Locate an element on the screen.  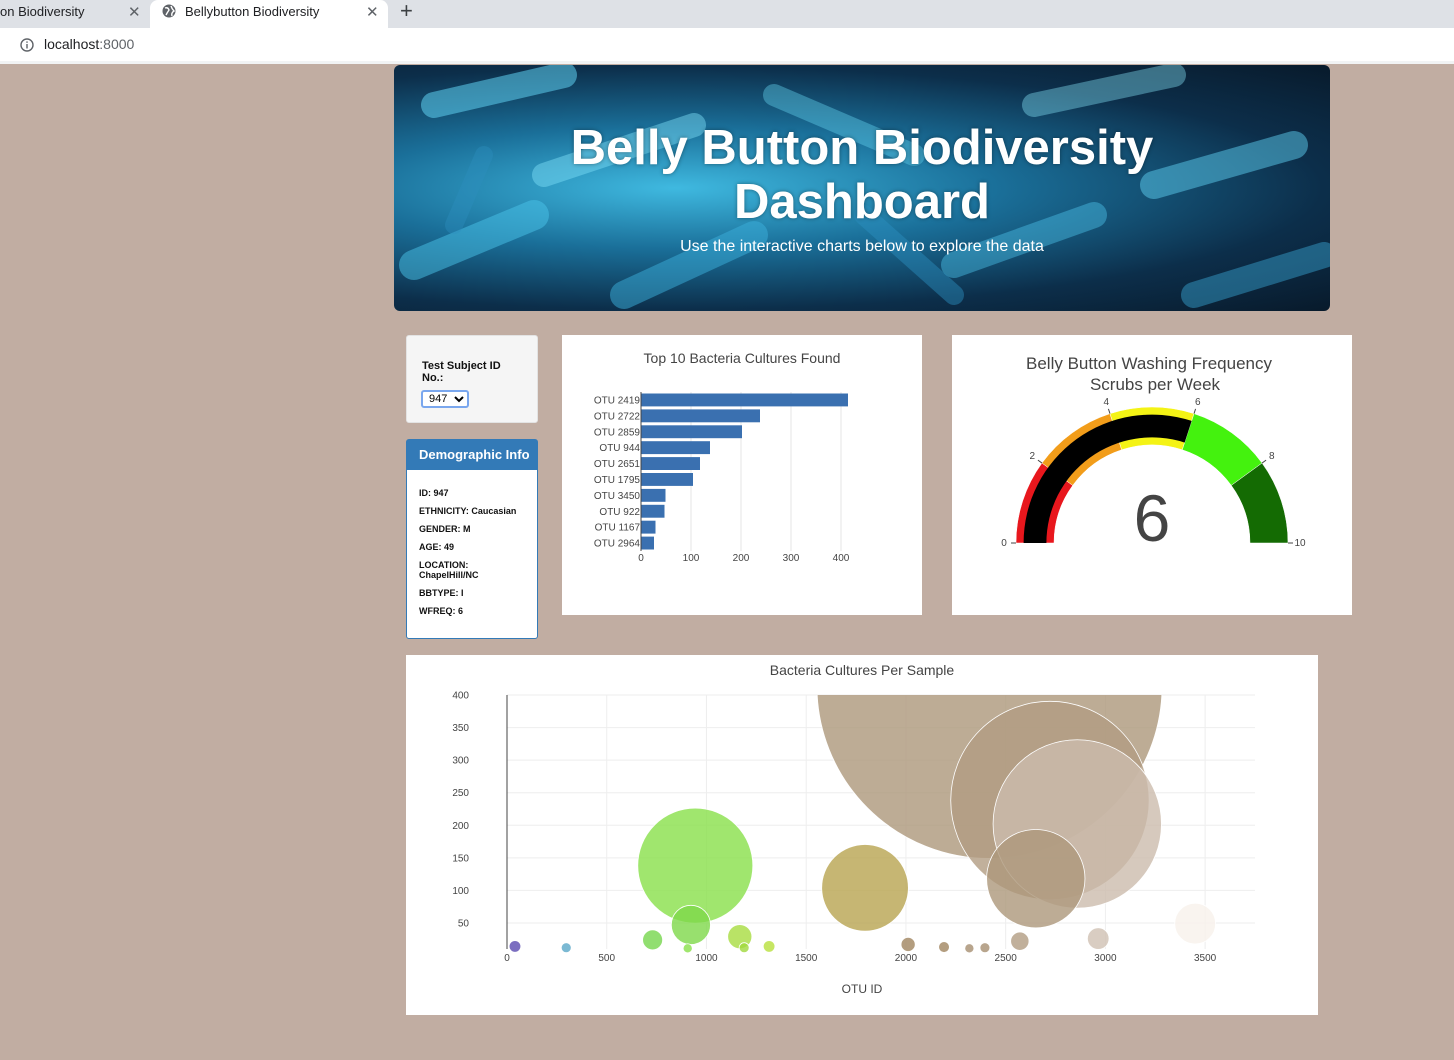
url-text: localhost:8000 is located at coordinates (89, 44).